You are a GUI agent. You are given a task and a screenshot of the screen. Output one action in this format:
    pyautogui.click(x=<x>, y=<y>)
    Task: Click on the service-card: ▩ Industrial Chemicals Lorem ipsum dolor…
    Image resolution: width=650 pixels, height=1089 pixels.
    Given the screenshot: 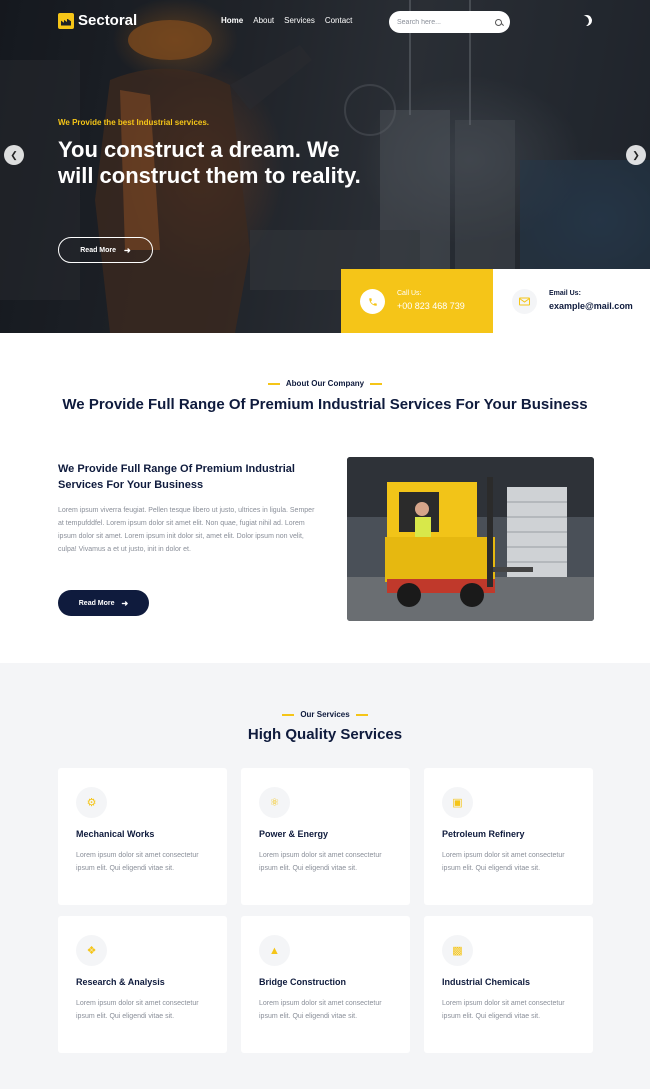 What is the action you would take?
    pyautogui.click(x=508, y=984)
    